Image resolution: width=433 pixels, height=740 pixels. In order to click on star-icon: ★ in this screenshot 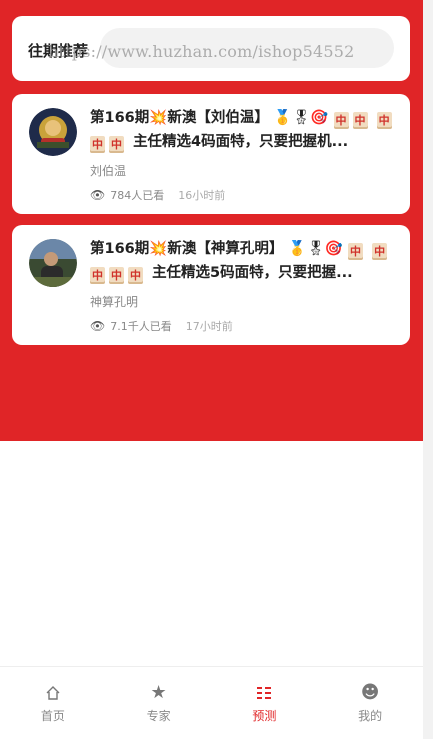, I will do `click(158, 692)`.